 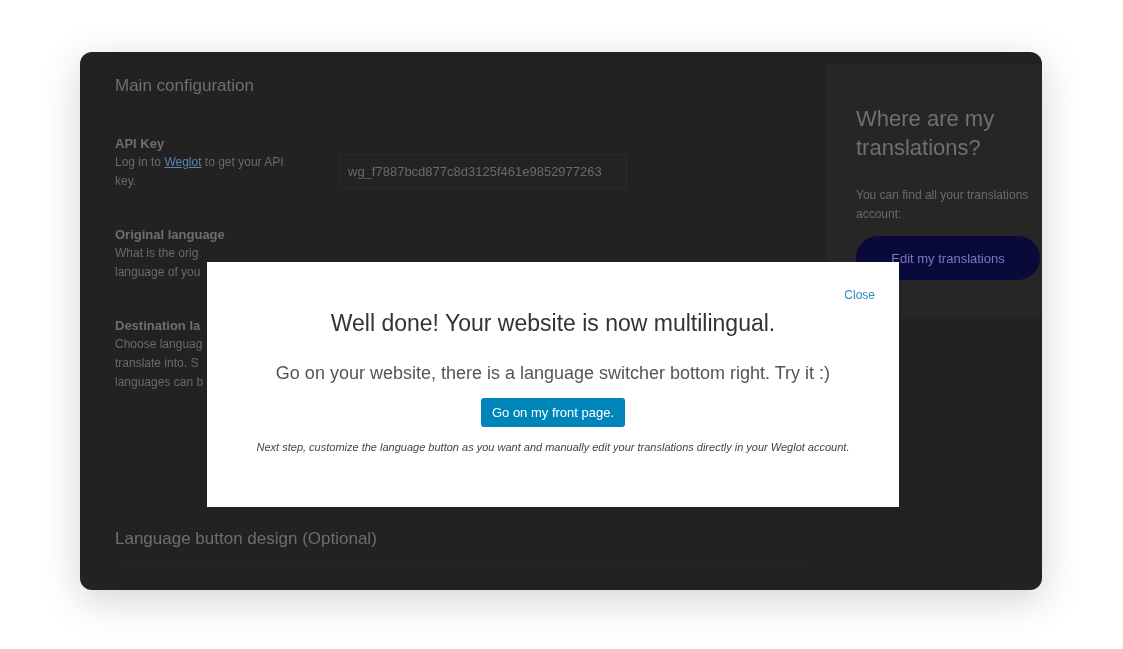 What do you see at coordinates (943, 205) in the screenshot?
I see `sidebar-text: You can find all your translations account:` at bounding box center [943, 205].